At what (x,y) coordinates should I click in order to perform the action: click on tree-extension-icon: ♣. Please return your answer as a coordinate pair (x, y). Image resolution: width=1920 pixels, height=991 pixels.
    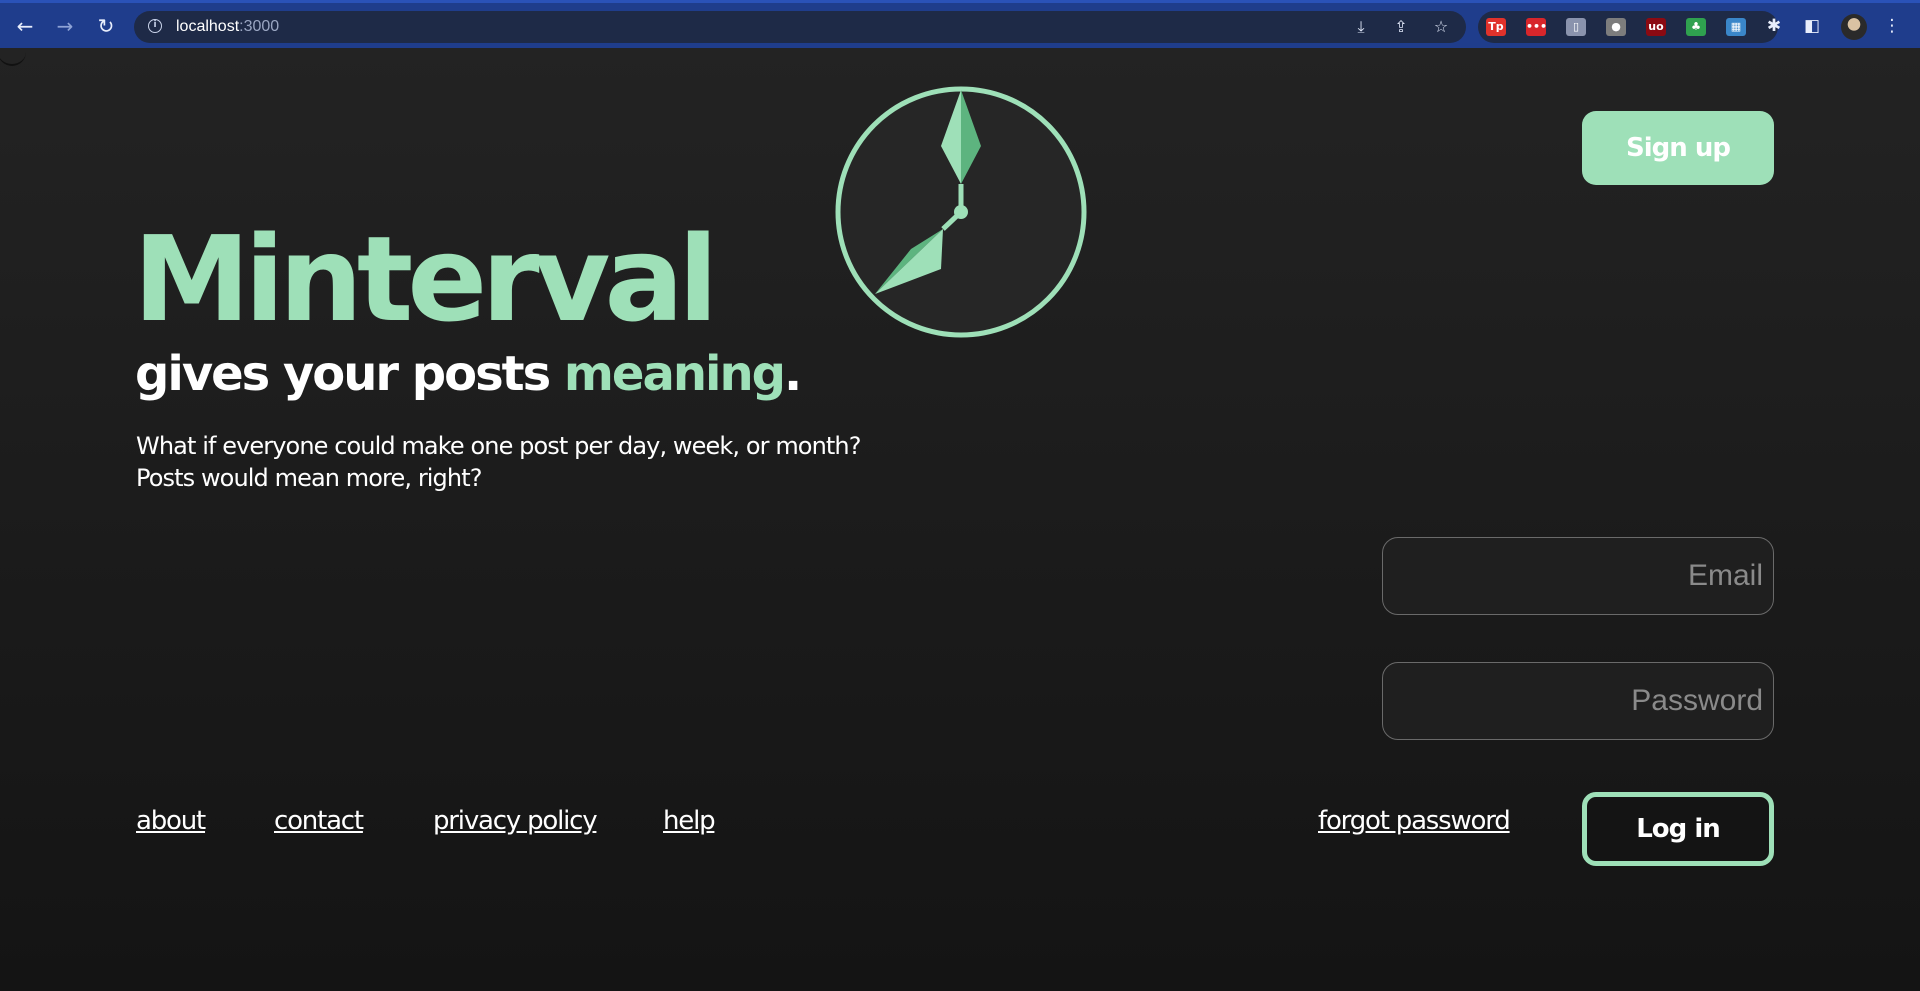
    Looking at the image, I should click on (1696, 27).